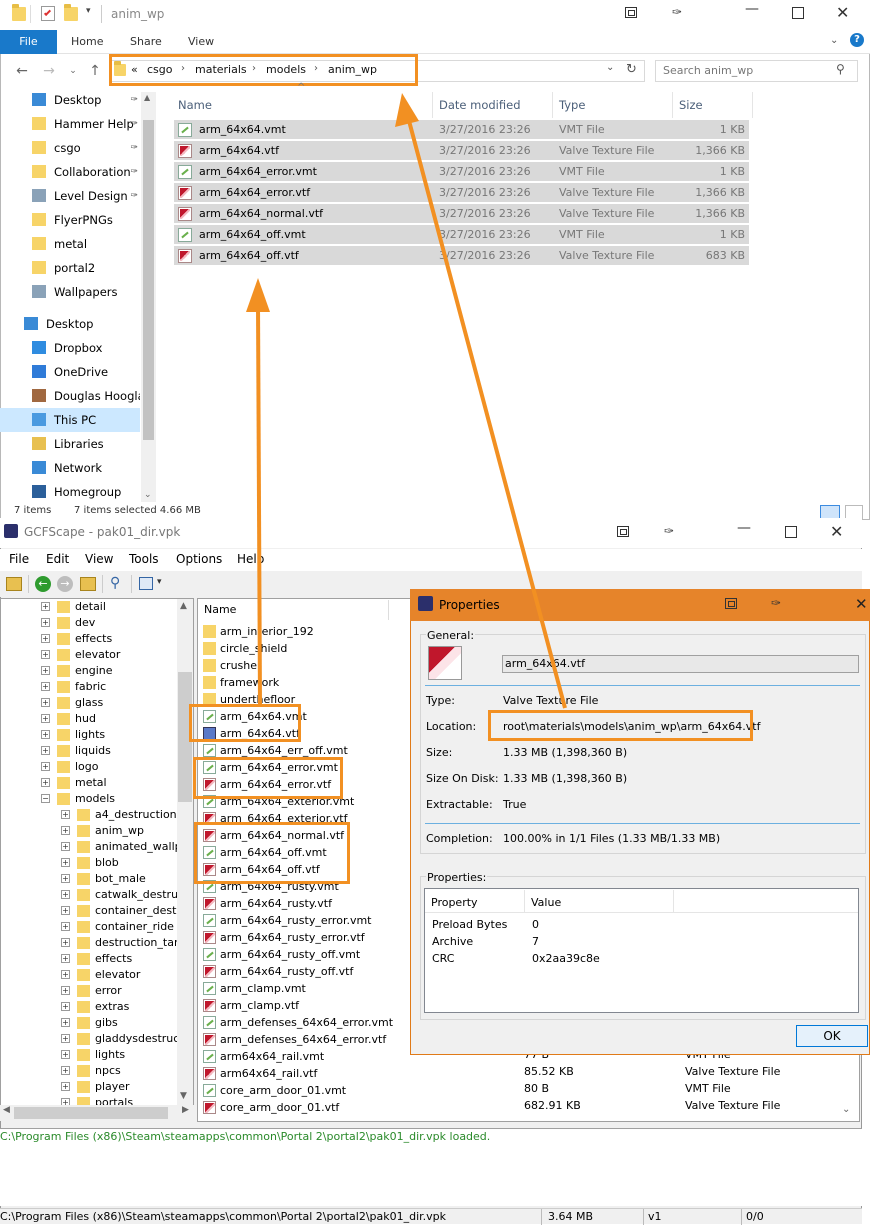 The width and height of the screenshot is (870, 1225). I want to click on arrow-to-explorer-files, so click(258, 492).